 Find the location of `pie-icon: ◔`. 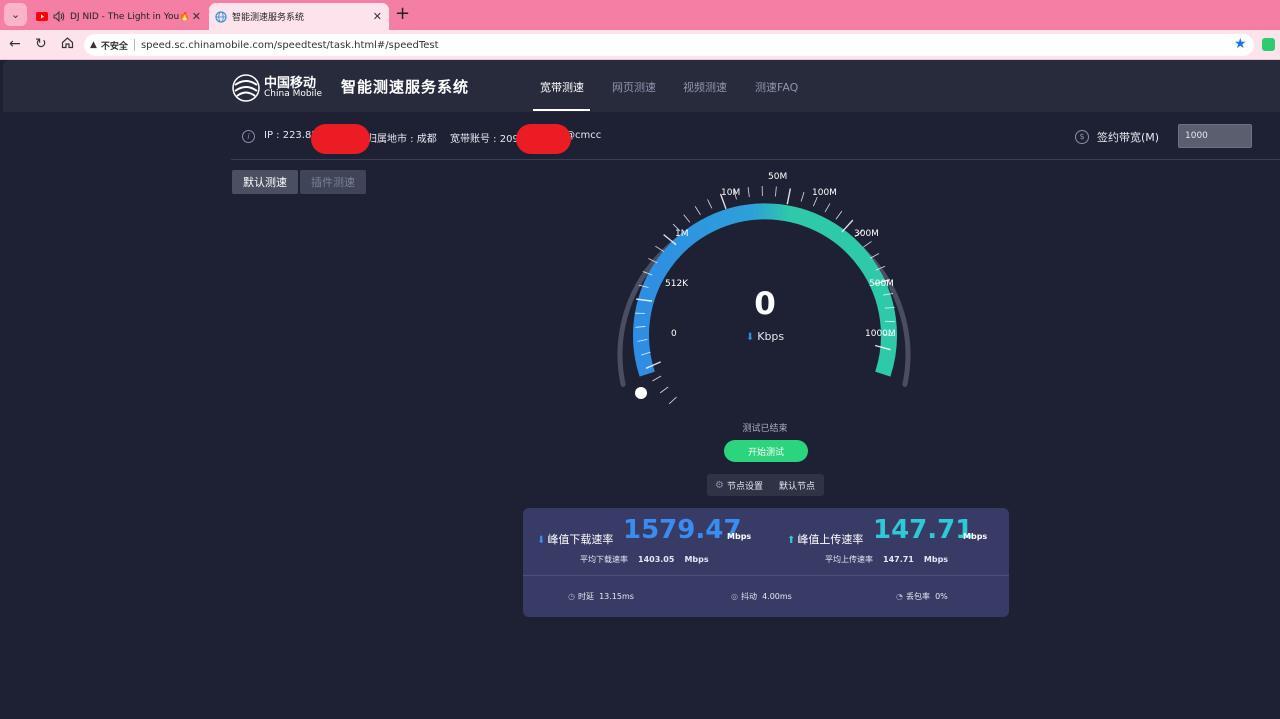

pie-icon: ◔ is located at coordinates (899, 596).